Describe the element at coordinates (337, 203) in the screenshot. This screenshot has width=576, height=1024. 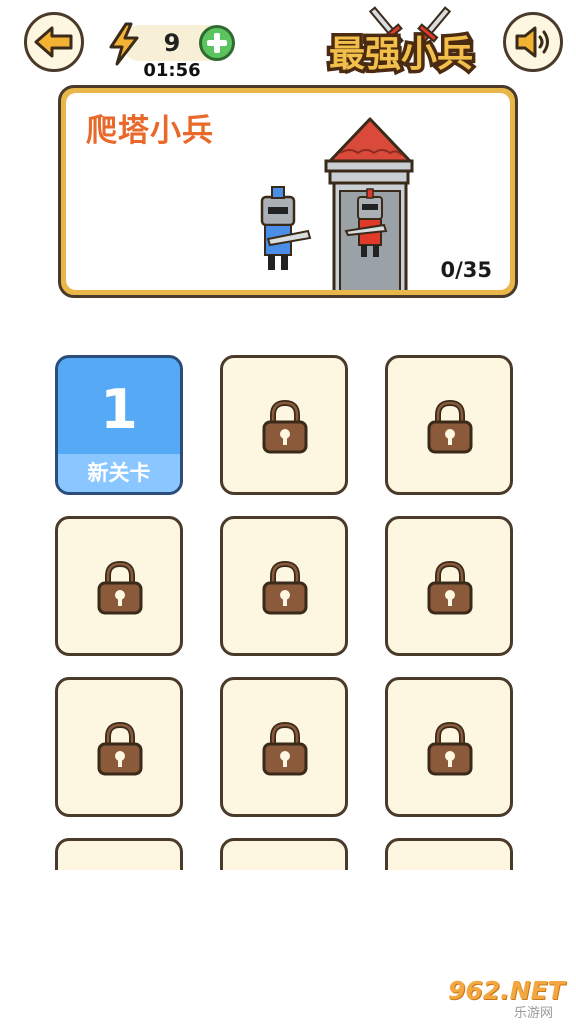
I see `banner-illustration` at that location.